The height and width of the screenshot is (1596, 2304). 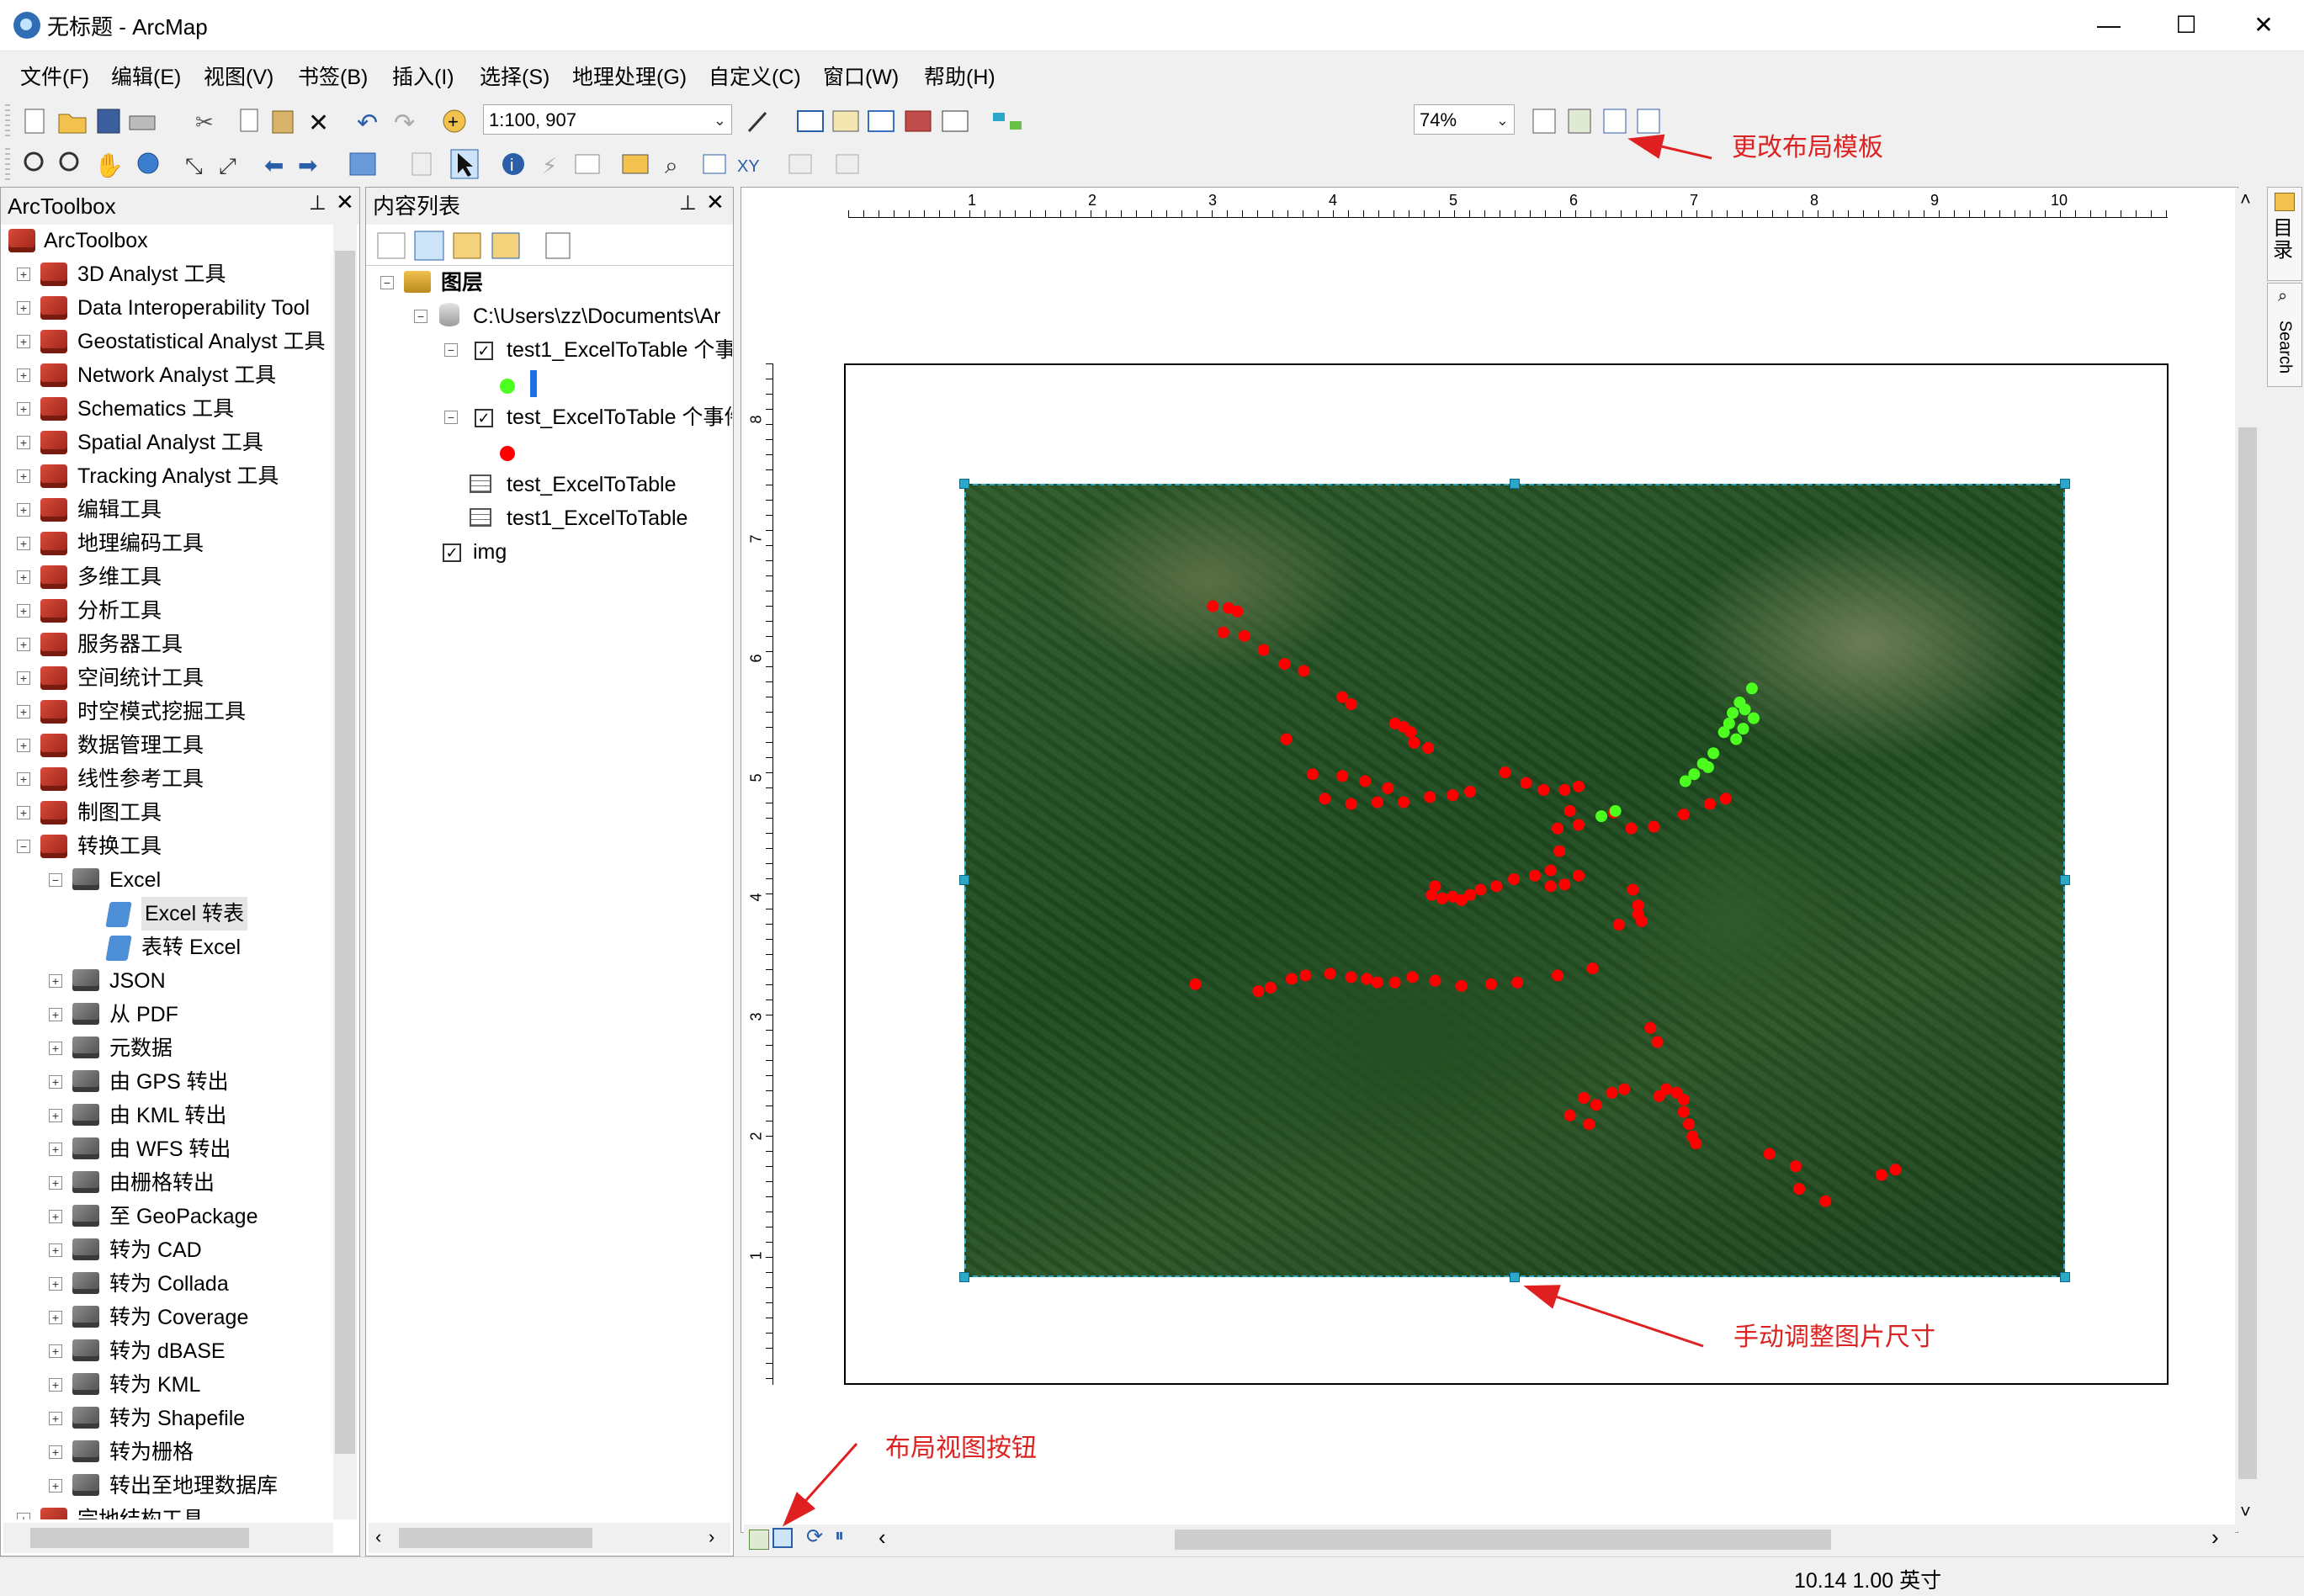 I want to click on toolbox-item: 宗地结构工具, so click(x=140, y=1511).